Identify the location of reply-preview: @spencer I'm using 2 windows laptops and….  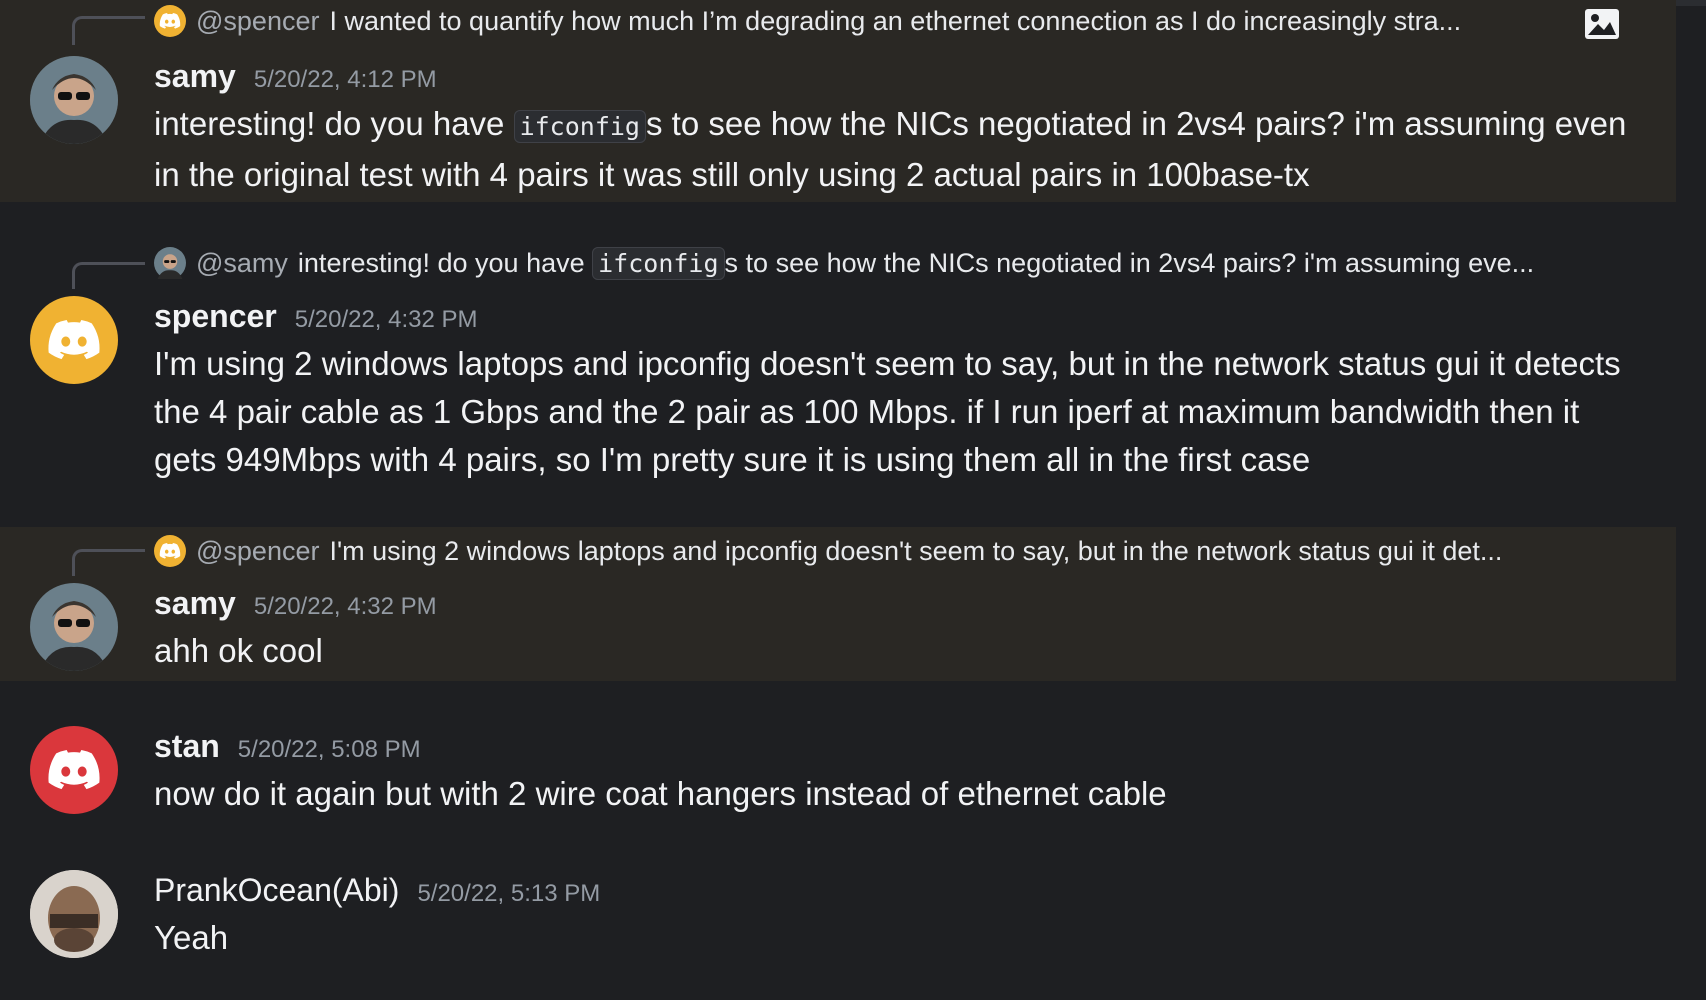
(889, 551).